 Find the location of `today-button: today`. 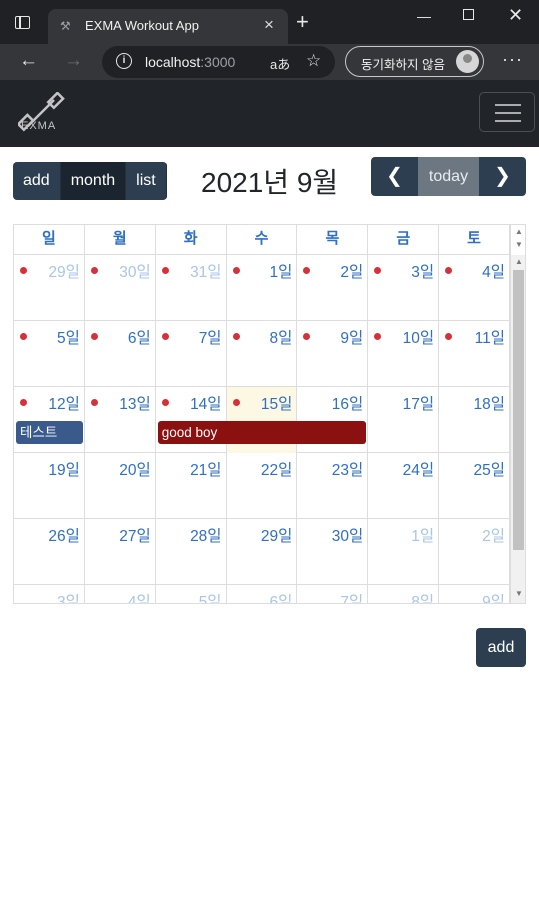

today-button: today is located at coordinates (448, 176).